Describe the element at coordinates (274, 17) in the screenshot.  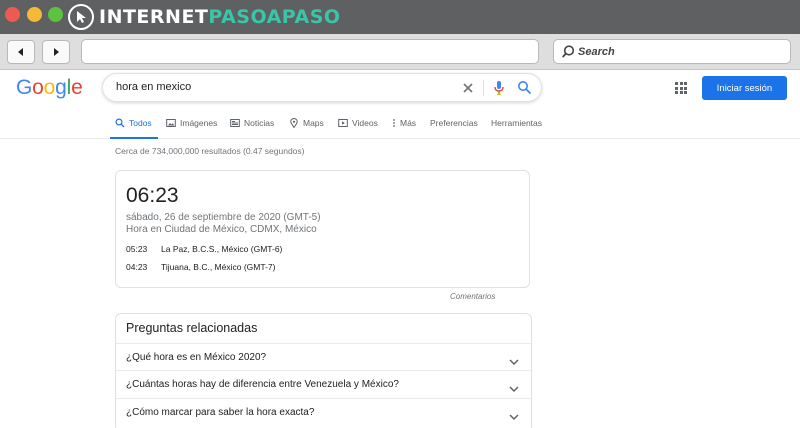
I see `brand-name-accent: PASOAPASO` at that location.